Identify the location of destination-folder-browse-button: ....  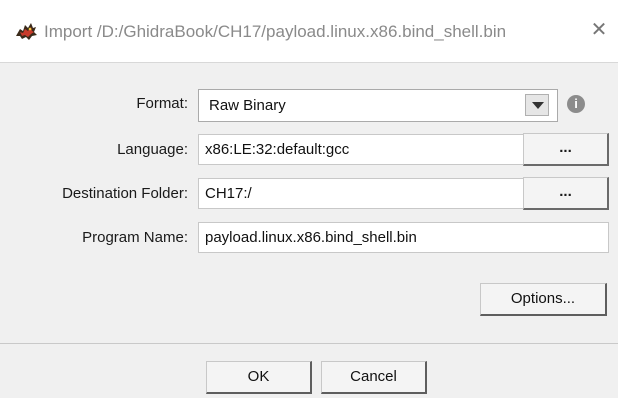
(566, 193).